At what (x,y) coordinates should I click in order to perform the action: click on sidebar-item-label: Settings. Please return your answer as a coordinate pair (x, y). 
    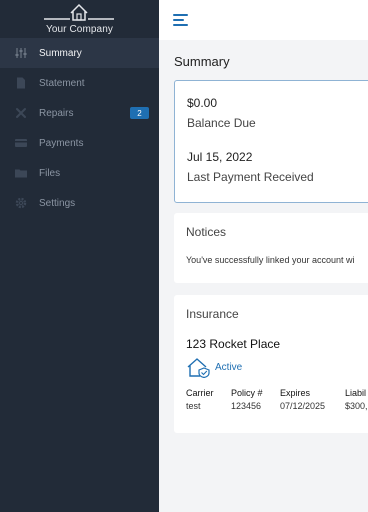
    Looking at the image, I should click on (57, 203).